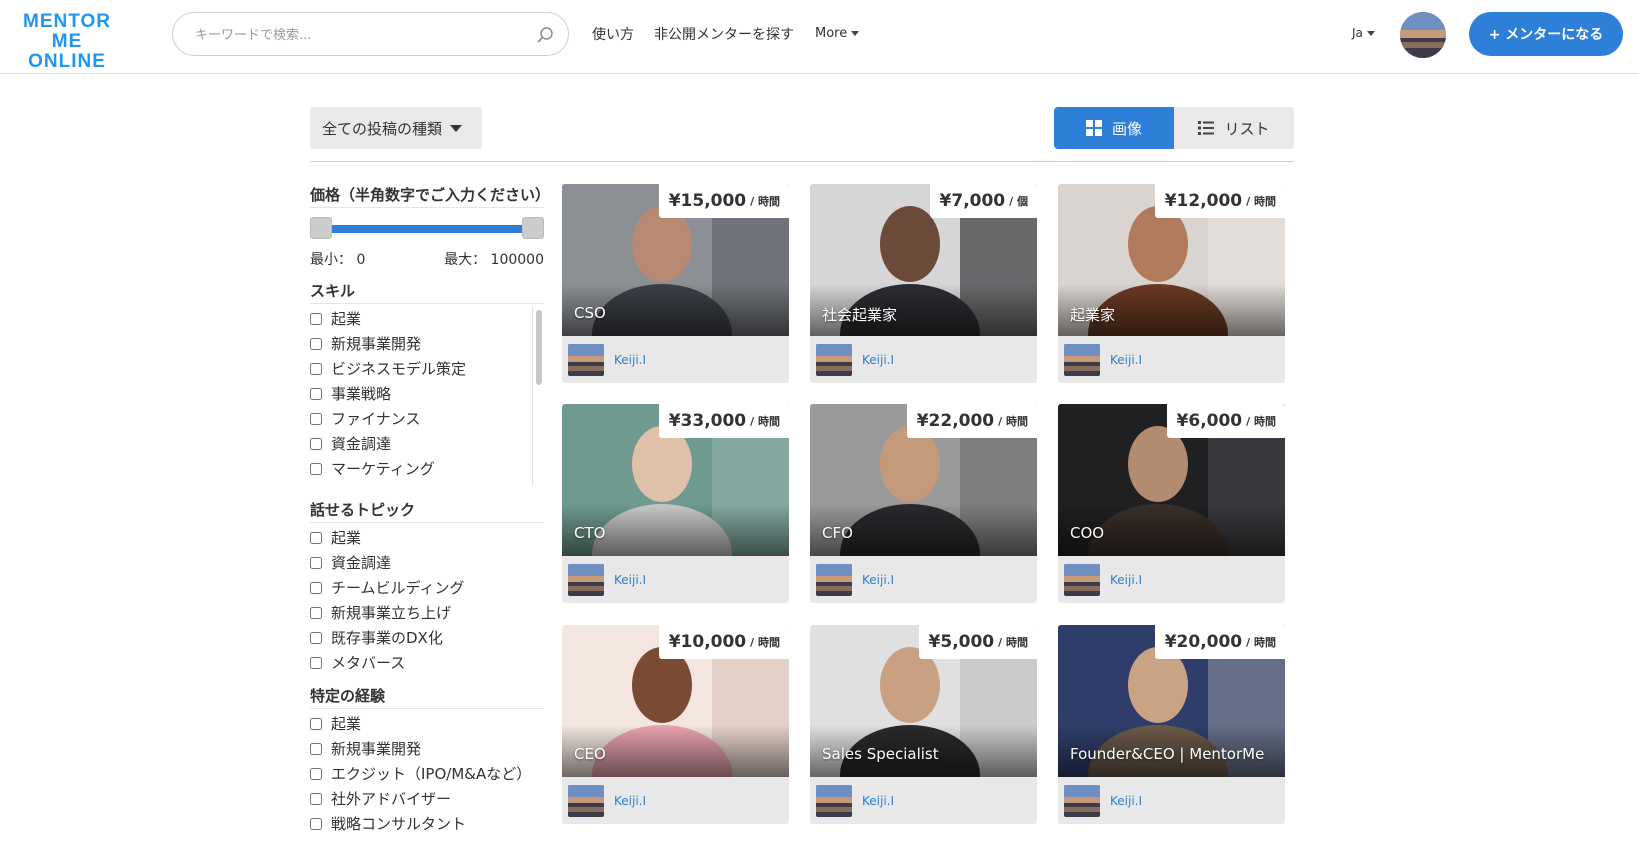 The width and height of the screenshot is (1639, 868). Describe the element at coordinates (1171, 724) in the screenshot. I see `mentor-card: Founder&CEO | MentorMe ¥20,000/ 時間 Keiji.I` at that location.